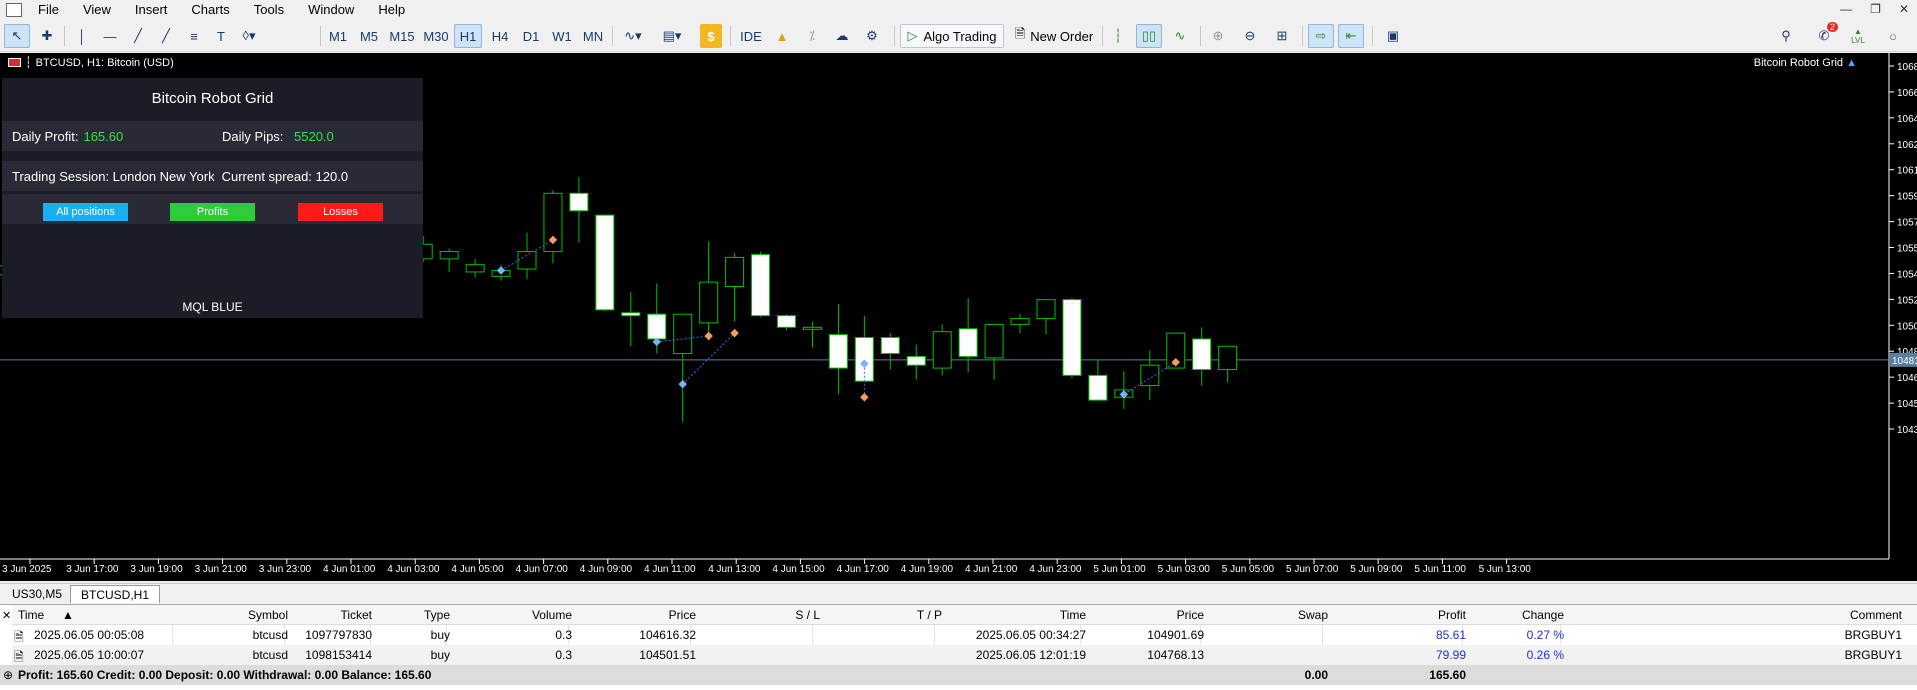 The width and height of the screenshot is (1917, 690). I want to click on spread-label: Current spread: 120.0, so click(285, 176).